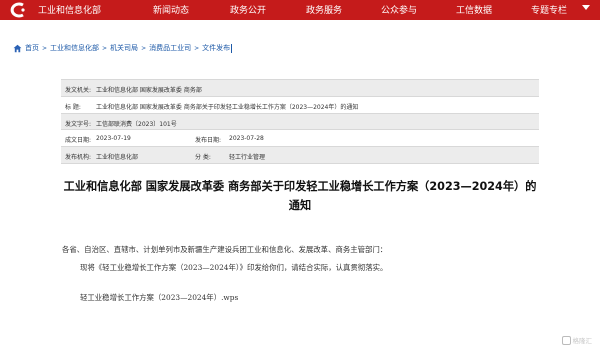 The height and width of the screenshot is (351, 600). Describe the element at coordinates (32, 48) in the screenshot. I see `breadcrumb-home: 首页` at that location.